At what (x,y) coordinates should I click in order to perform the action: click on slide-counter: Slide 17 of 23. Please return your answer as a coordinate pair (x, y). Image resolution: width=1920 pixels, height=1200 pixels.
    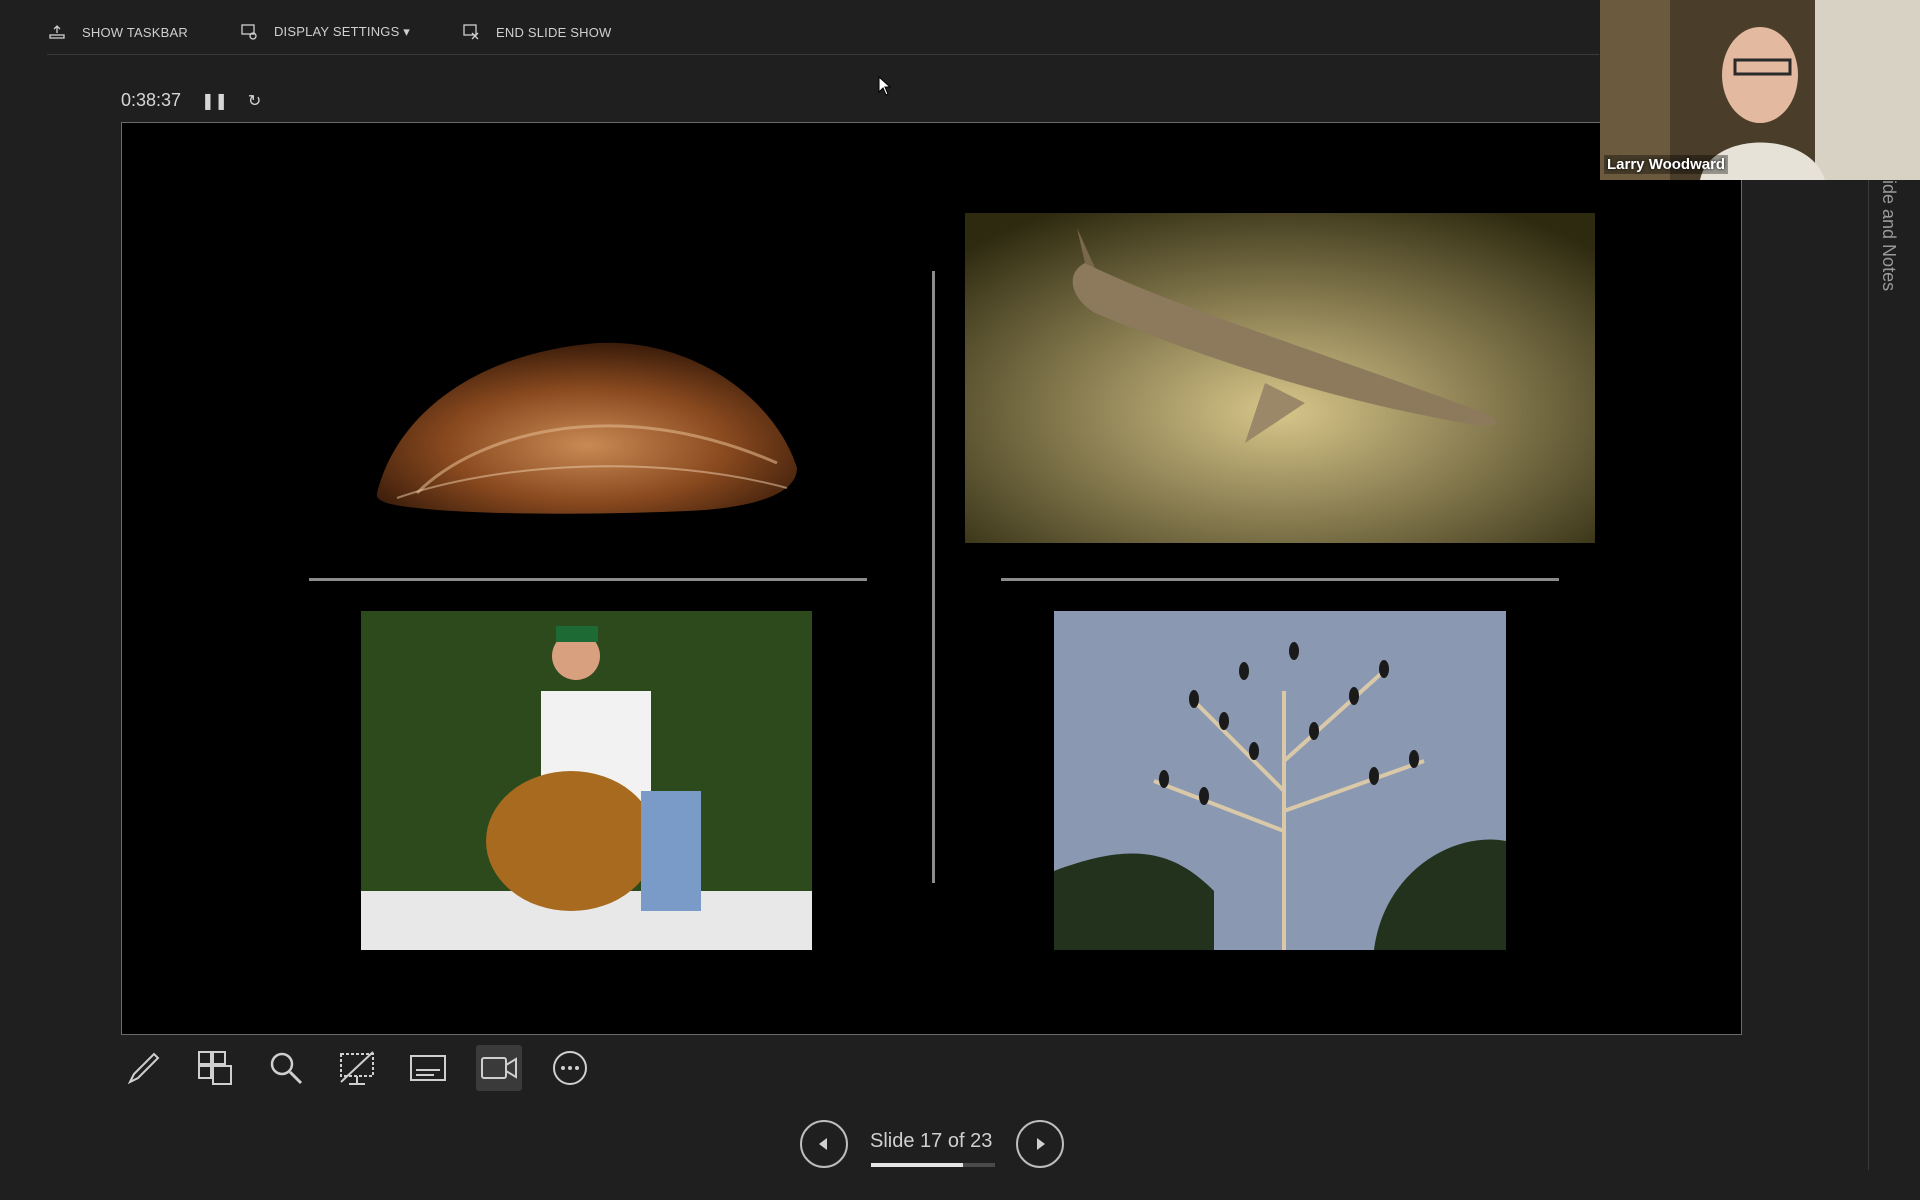
    Looking at the image, I should click on (931, 1141).